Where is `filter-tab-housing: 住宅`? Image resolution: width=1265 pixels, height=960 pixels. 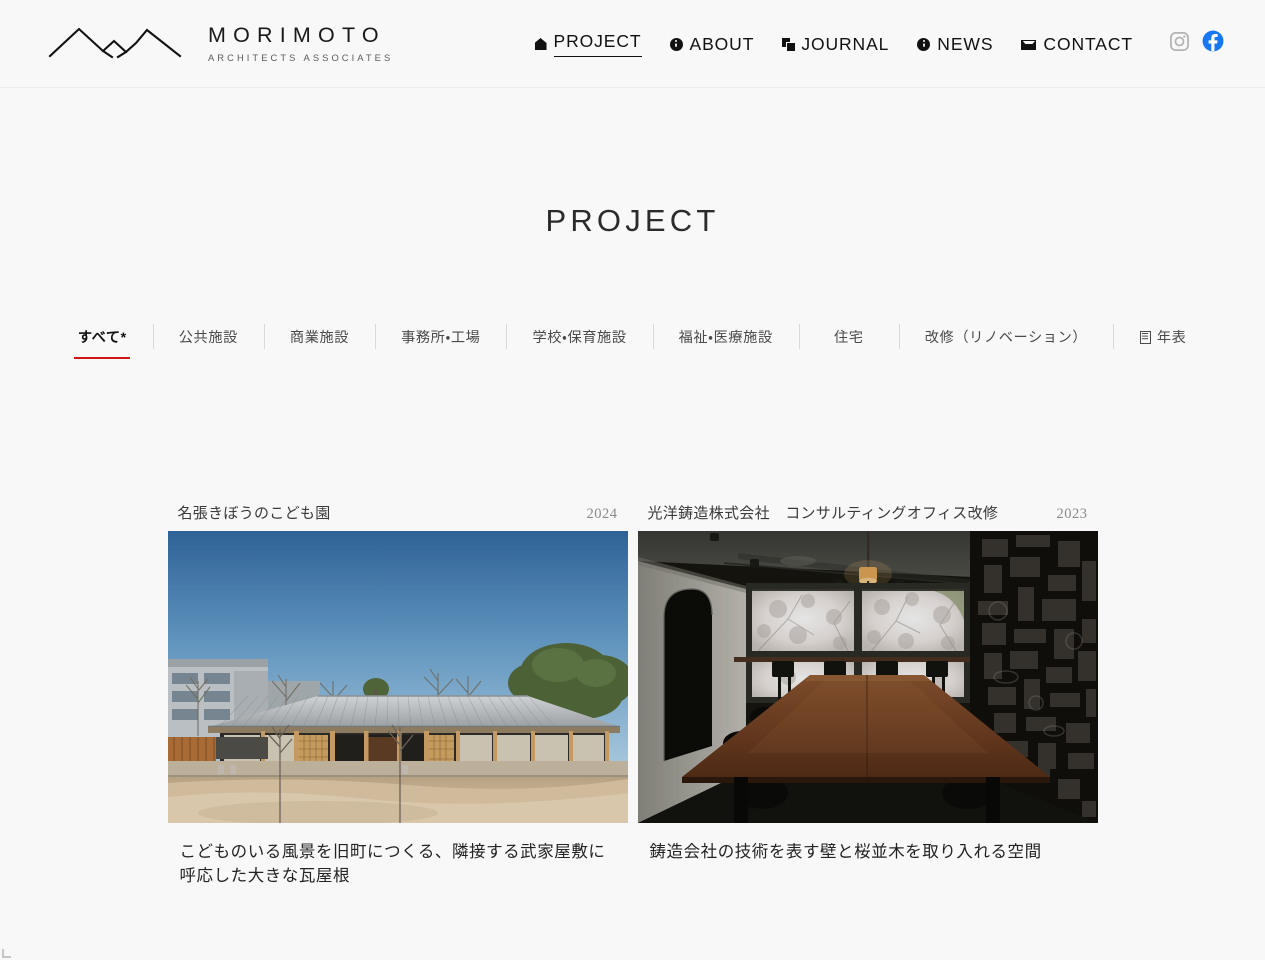 filter-tab-housing: 住宅 is located at coordinates (848, 341).